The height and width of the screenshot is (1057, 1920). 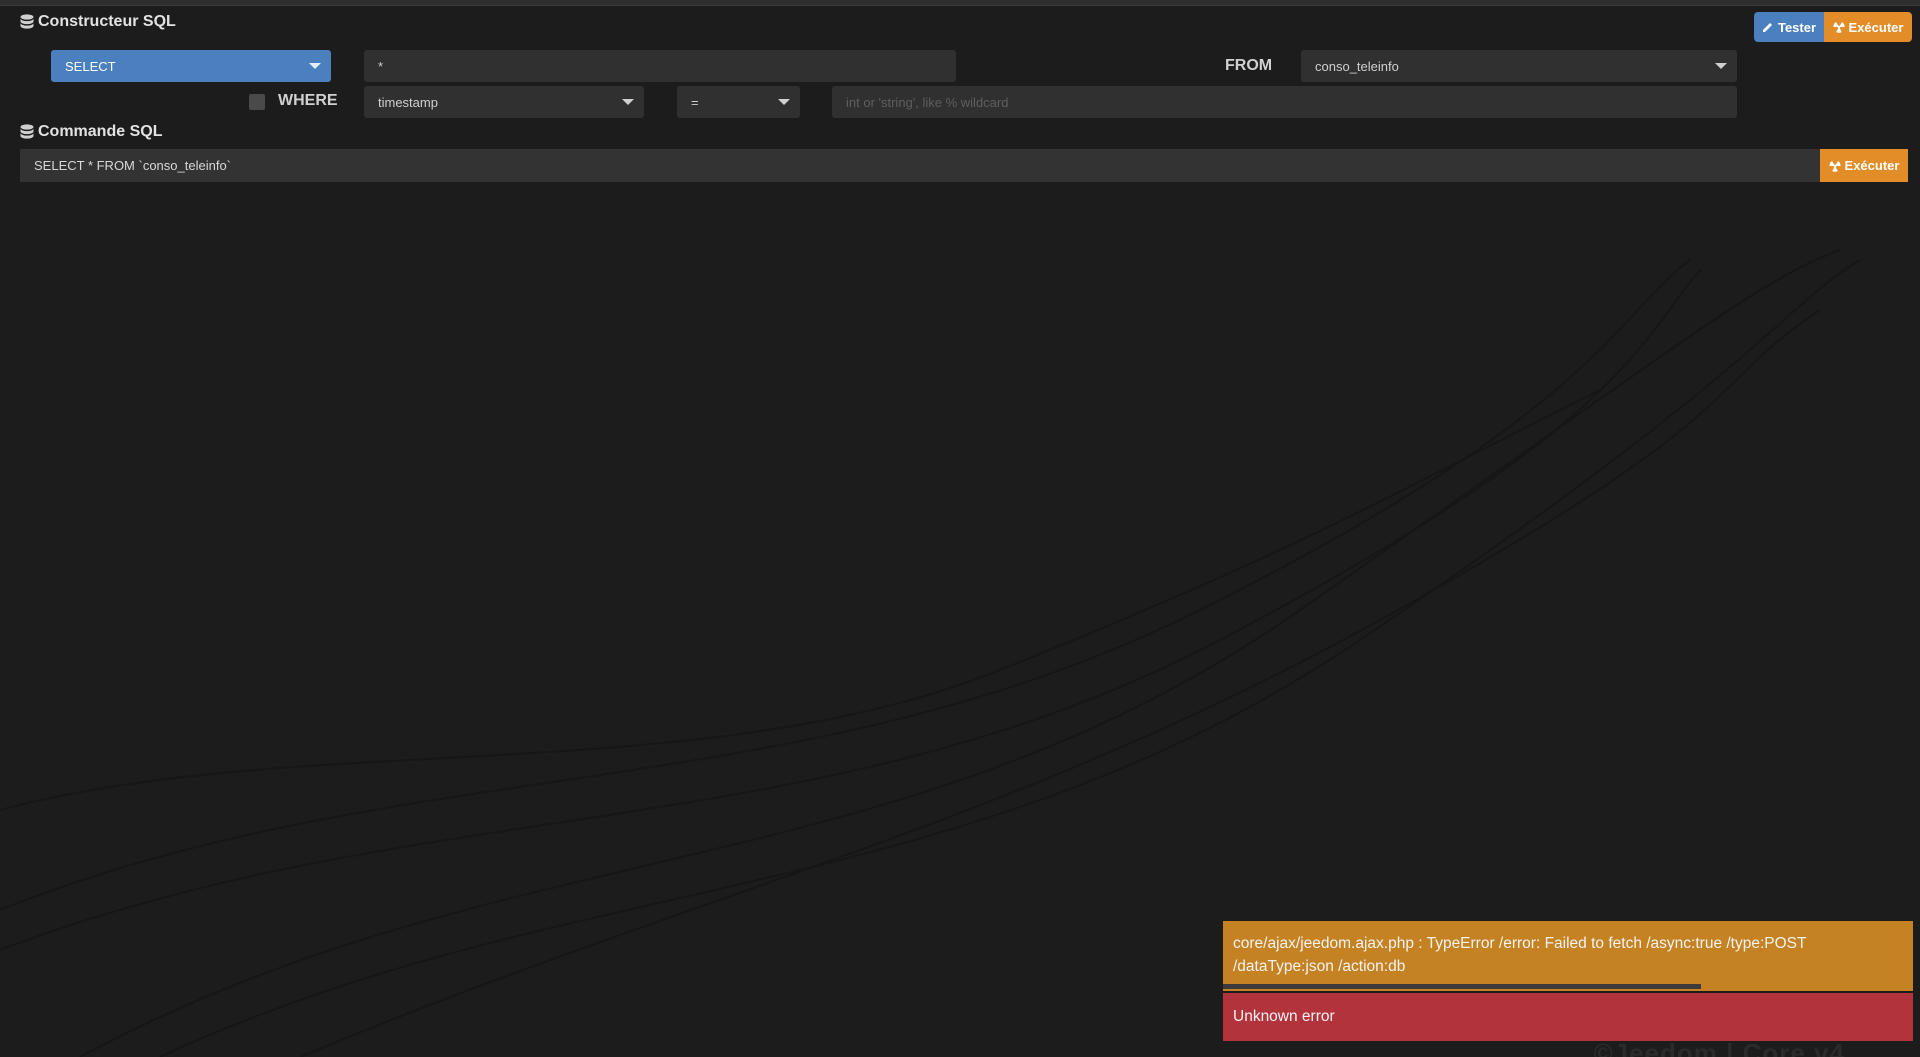 I want to click on select-type-dropdown: SELECT, so click(x=191, y=66).